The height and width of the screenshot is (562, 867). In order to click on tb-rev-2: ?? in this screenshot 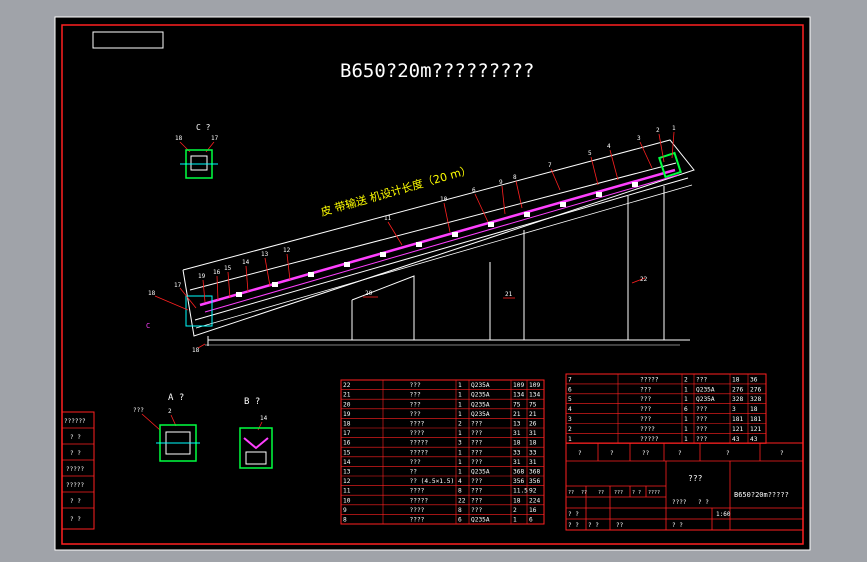, I will do `click(584, 493)`.